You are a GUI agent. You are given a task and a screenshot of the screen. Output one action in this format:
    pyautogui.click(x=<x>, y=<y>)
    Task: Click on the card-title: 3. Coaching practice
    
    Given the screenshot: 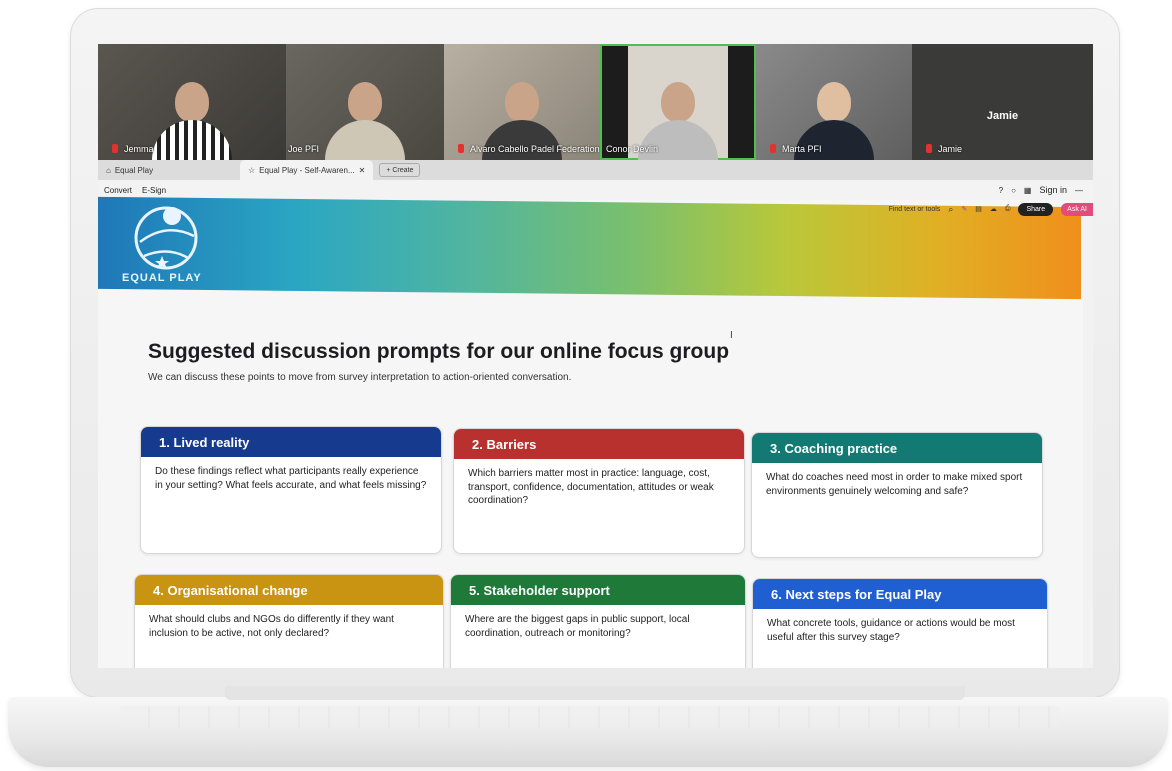 What is the action you would take?
    pyautogui.click(x=897, y=448)
    